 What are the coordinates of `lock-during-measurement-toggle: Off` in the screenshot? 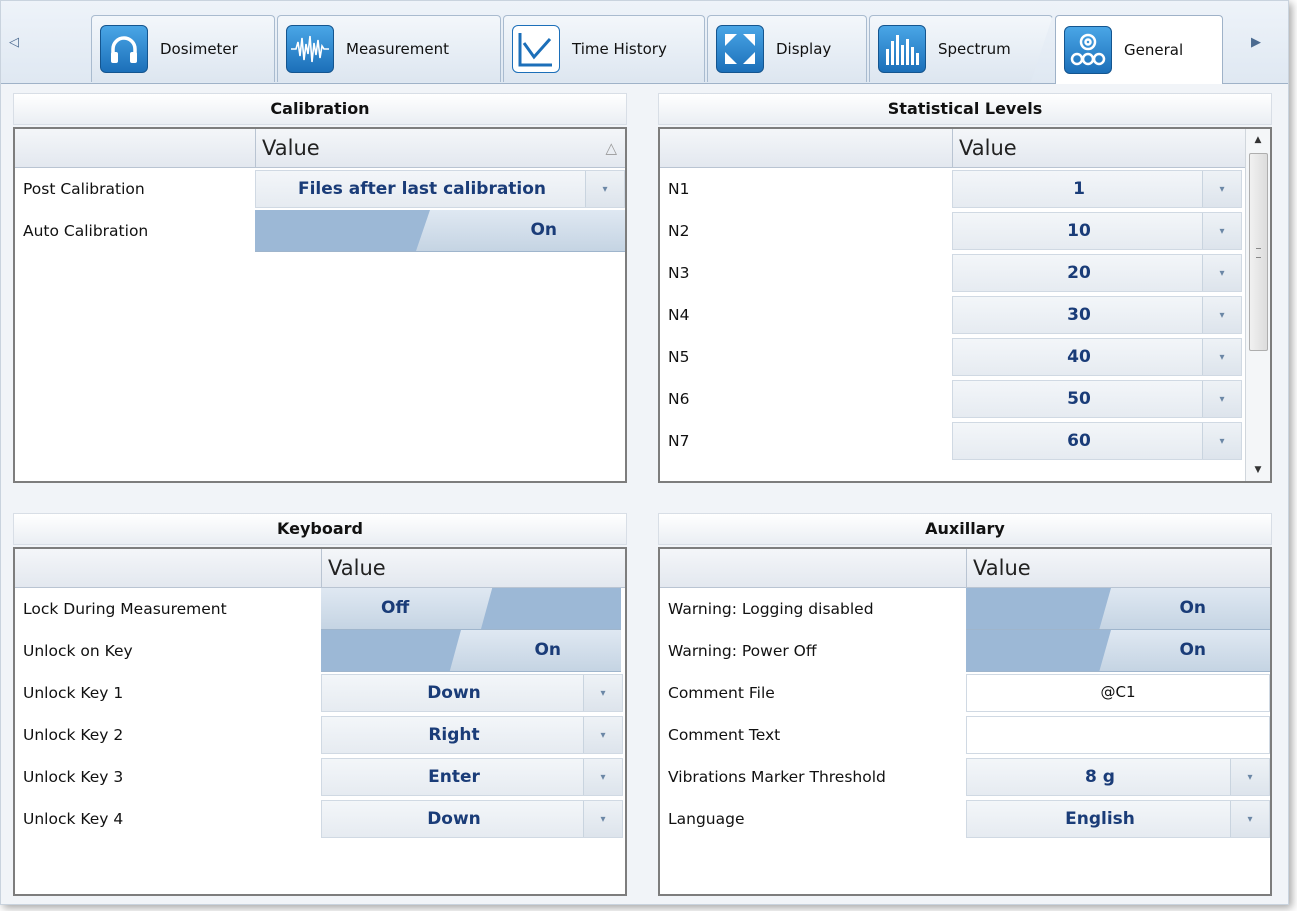 It's located at (471, 609).